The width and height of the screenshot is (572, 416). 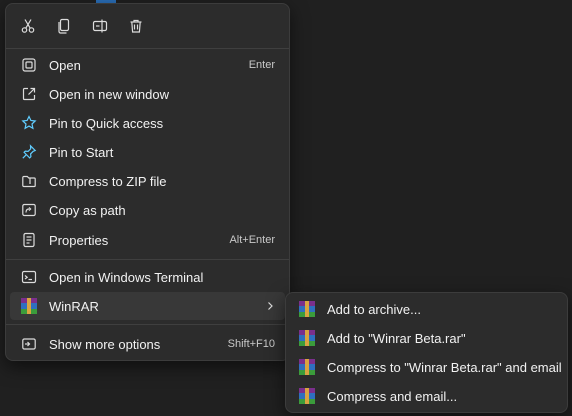 What do you see at coordinates (29, 277) in the screenshot?
I see `terminal-icon` at bounding box center [29, 277].